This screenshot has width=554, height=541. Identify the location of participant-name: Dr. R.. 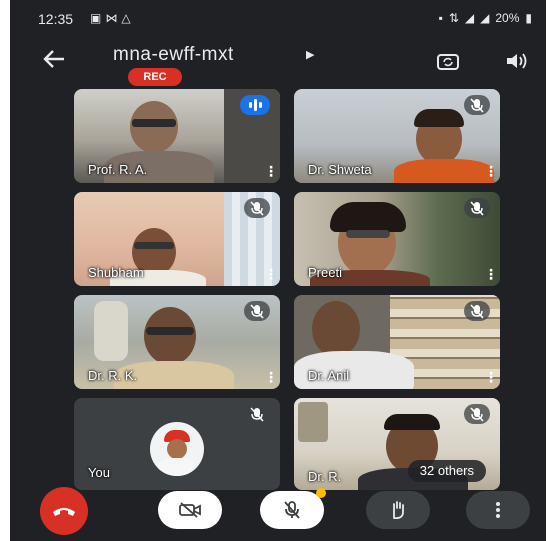
(325, 476).